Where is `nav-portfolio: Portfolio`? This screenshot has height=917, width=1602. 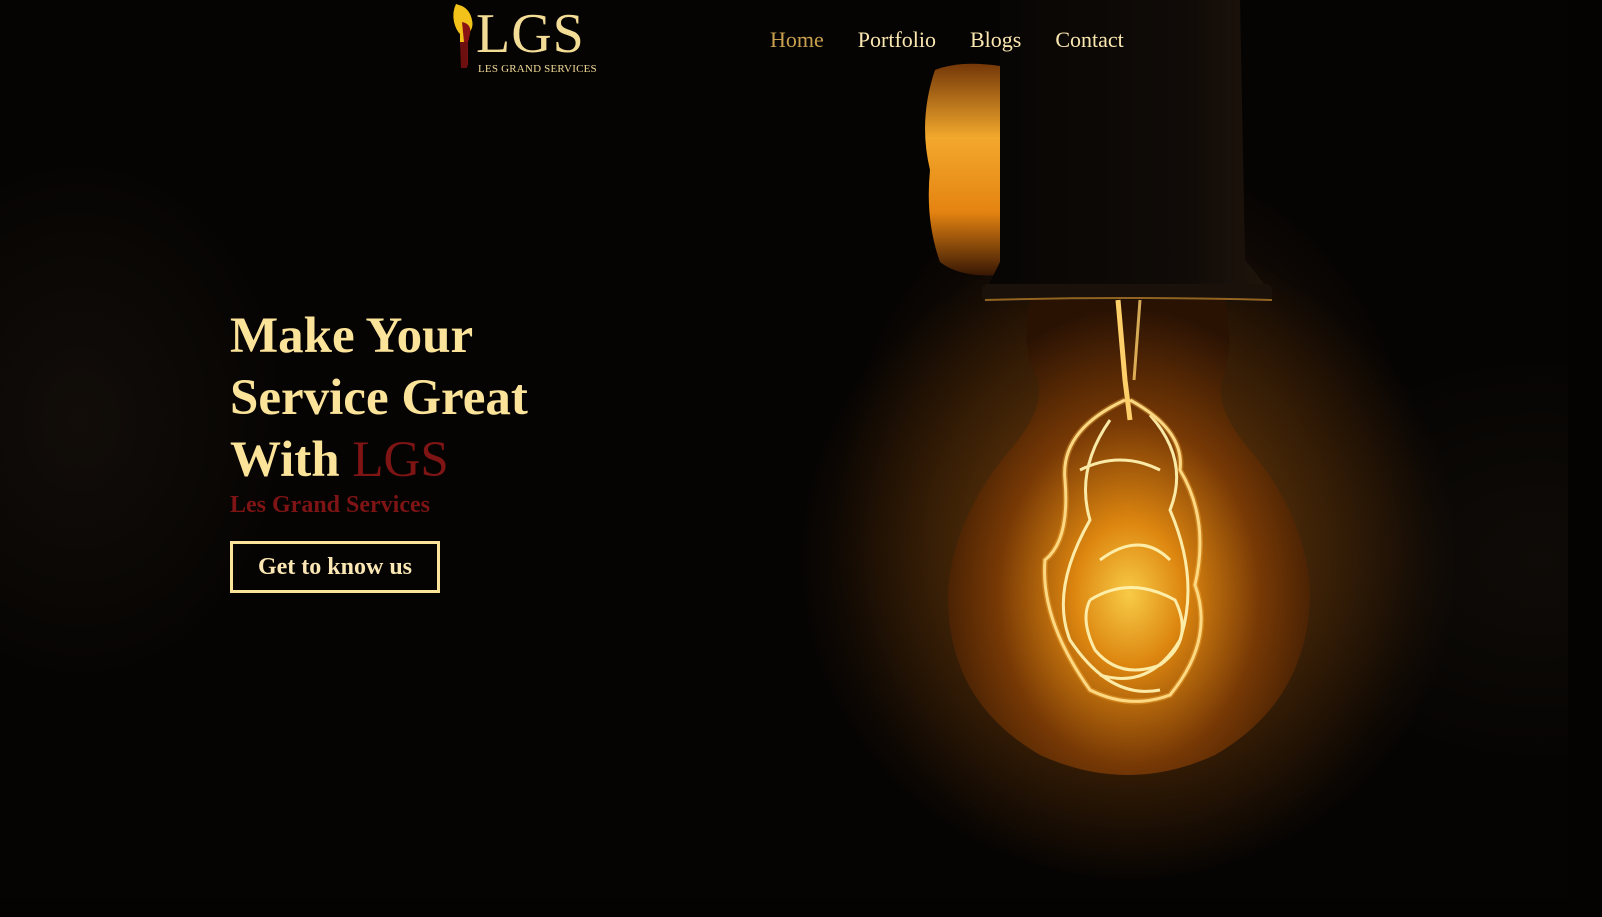 nav-portfolio: Portfolio is located at coordinates (897, 40).